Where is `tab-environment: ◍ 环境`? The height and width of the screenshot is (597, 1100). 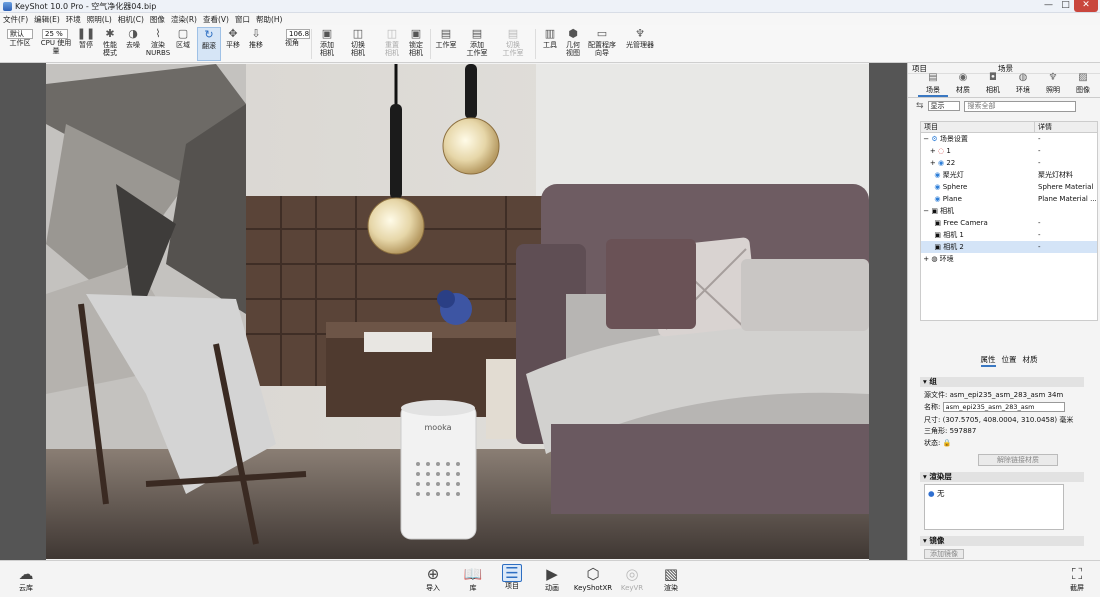
tab-environment: ◍ 环境 is located at coordinates (1023, 85).